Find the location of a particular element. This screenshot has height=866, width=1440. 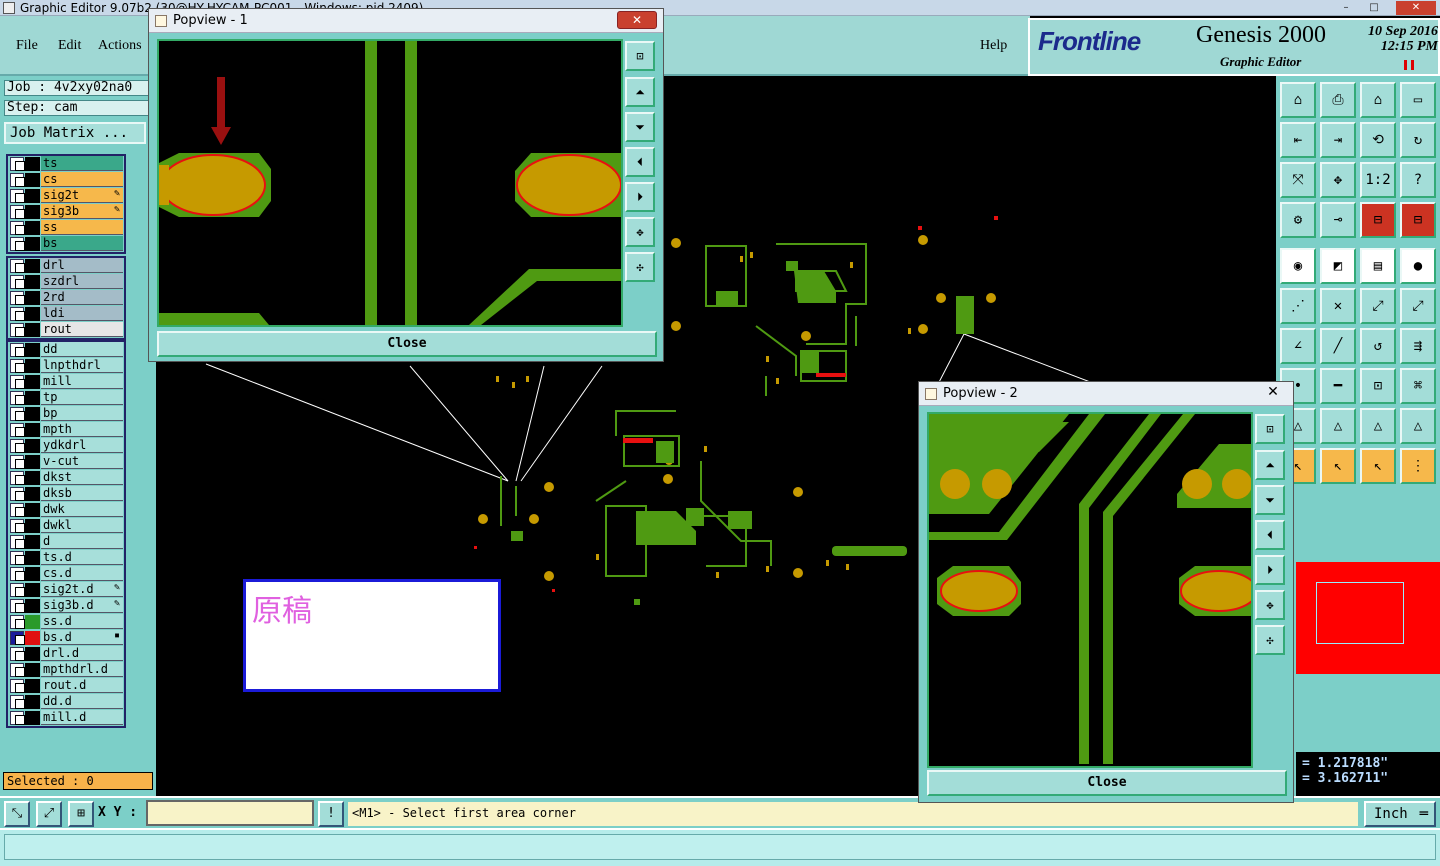

layer-row: szdrl is located at coordinates (66, 282).